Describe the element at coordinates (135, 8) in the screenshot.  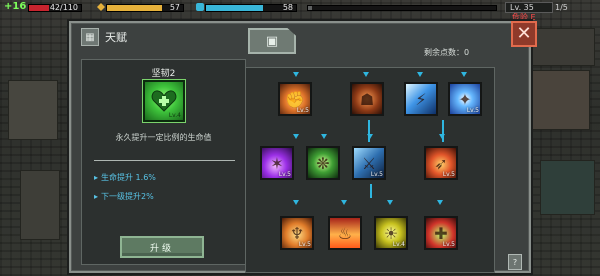
I see `energy-bar-fill` at that location.